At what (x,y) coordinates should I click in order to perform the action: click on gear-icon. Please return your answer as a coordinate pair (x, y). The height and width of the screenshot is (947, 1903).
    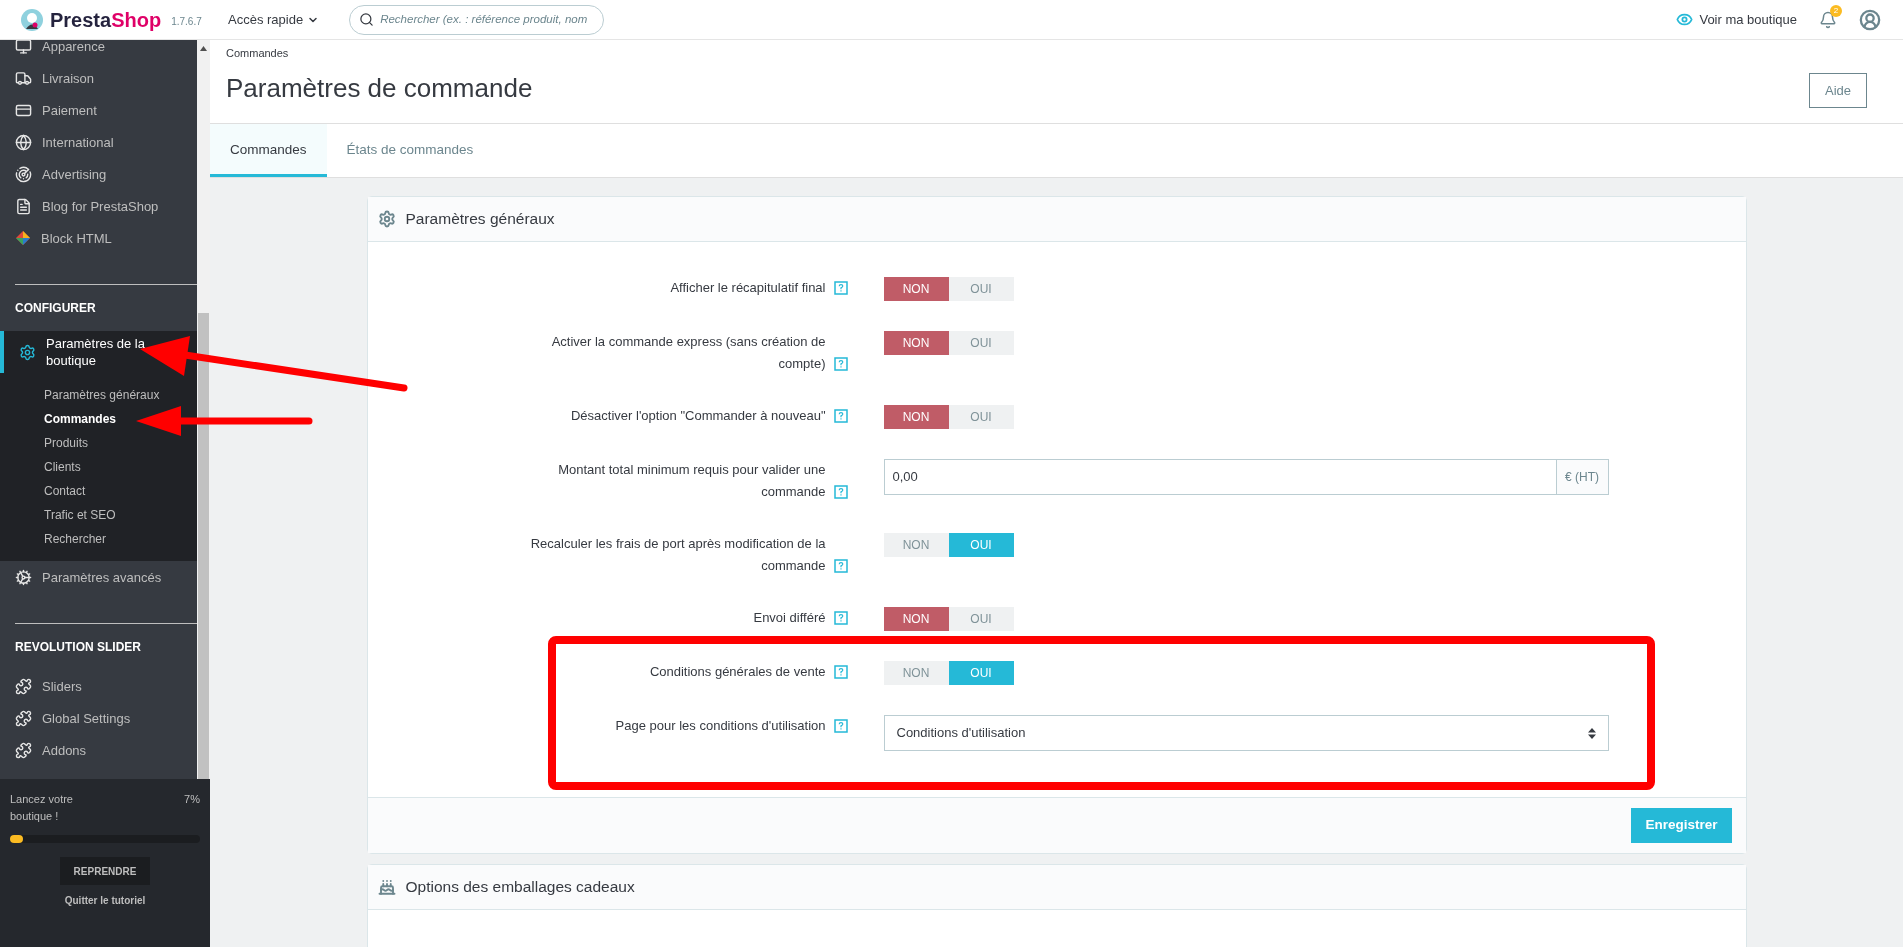
    Looking at the image, I should click on (386, 219).